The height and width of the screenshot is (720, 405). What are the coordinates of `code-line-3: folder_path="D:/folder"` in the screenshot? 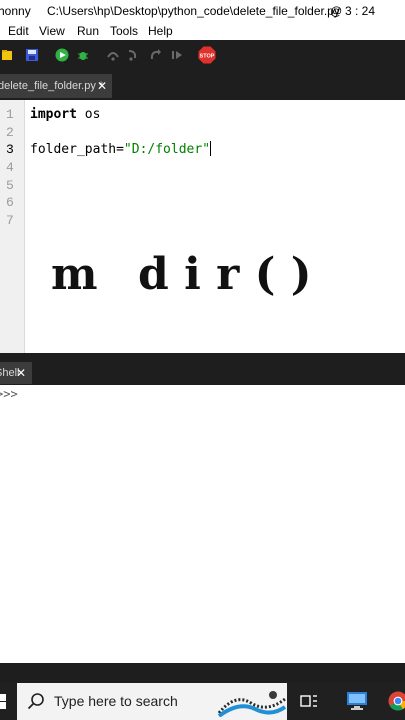 It's located at (121, 150).